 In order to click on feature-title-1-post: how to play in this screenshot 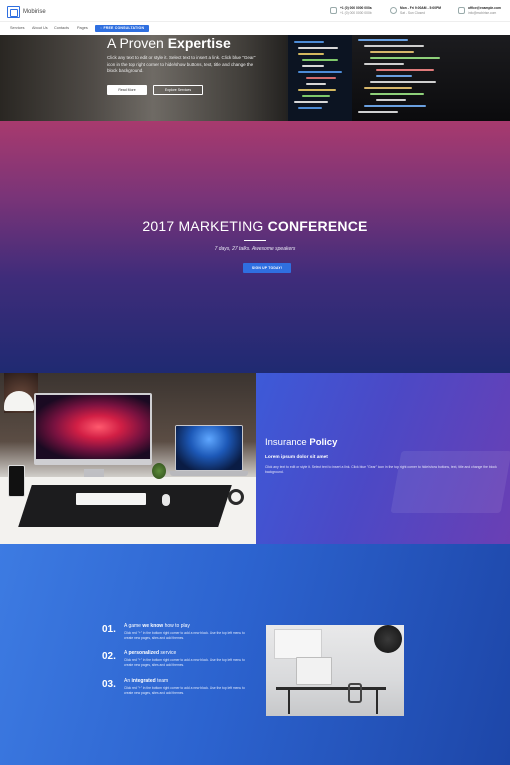, I will do `click(176, 626)`.